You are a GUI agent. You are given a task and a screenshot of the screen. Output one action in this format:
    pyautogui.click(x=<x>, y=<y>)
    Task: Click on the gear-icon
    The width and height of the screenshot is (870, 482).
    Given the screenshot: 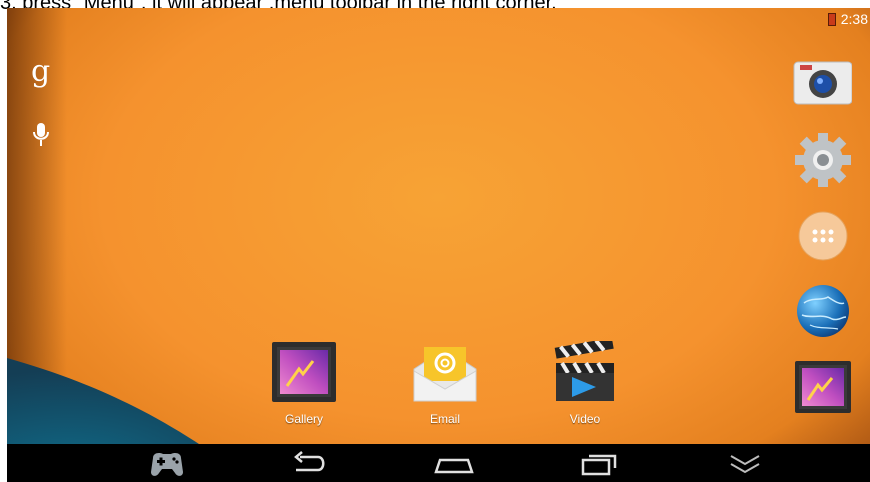 What is the action you would take?
    pyautogui.click(x=823, y=160)
    